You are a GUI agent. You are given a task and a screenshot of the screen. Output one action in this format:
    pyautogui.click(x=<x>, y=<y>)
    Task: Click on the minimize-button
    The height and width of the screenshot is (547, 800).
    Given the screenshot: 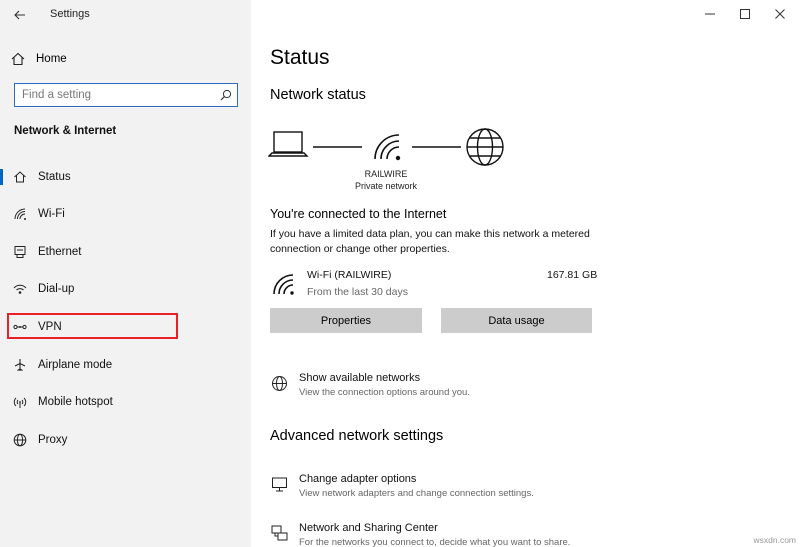 What is the action you would take?
    pyautogui.click(x=710, y=14)
    